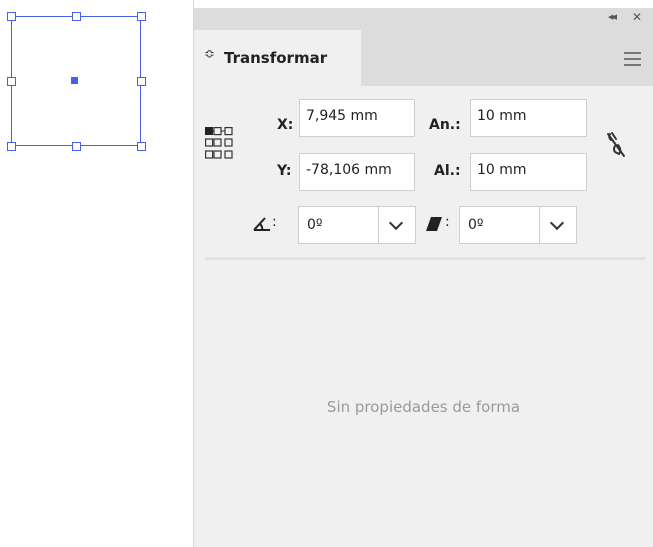  I want to click on handle-middle-left, so click(11, 81).